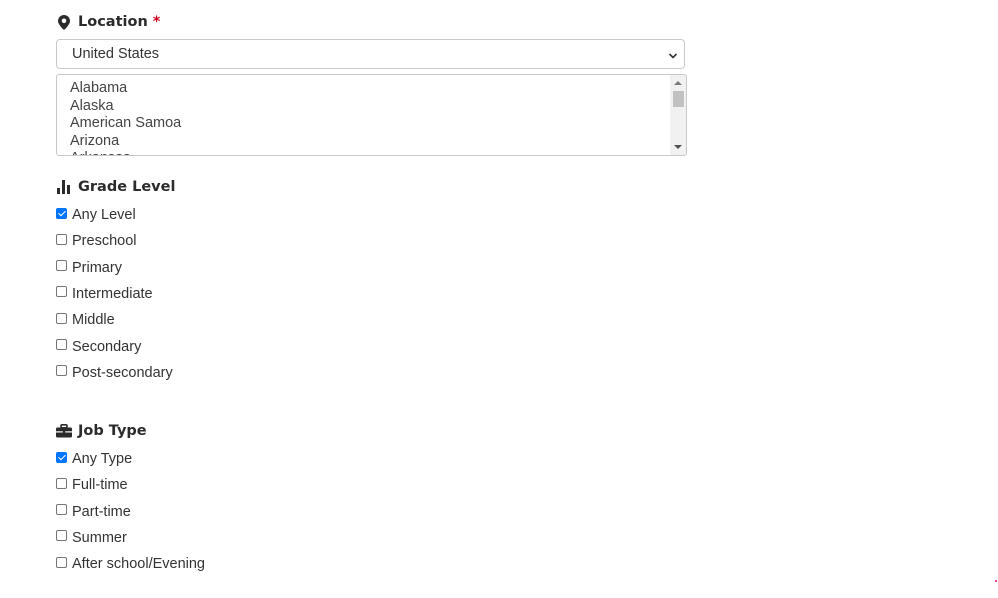 The width and height of the screenshot is (998, 598). Describe the element at coordinates (112, 431) in the screenshot. I see `job-type-title: Job Type` at that location.